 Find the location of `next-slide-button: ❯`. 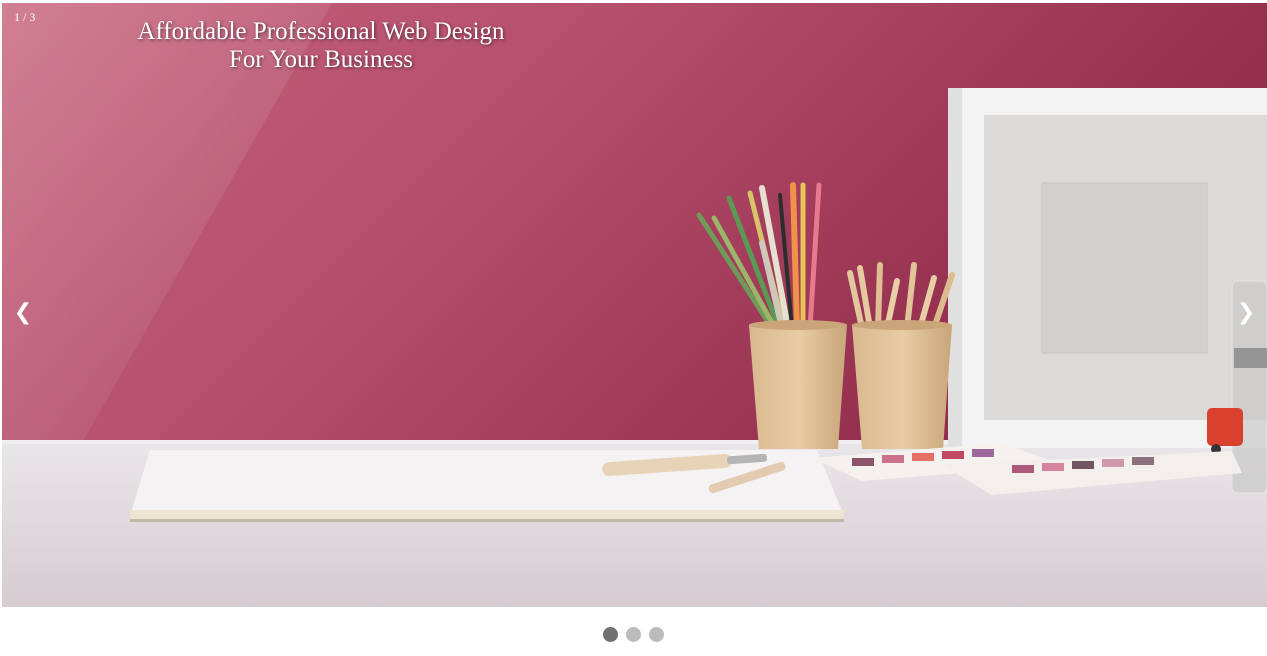

next-slide-button: ❯ is located at coordinates (1246, 313).